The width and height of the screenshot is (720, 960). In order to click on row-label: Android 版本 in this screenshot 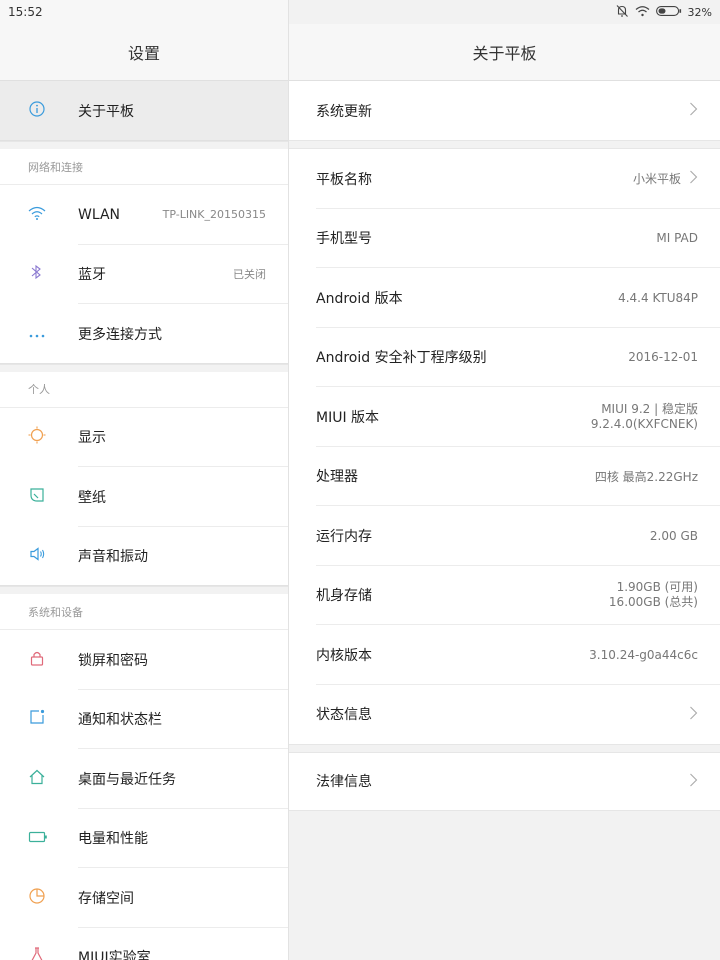, I will do `click(359, 298)`.